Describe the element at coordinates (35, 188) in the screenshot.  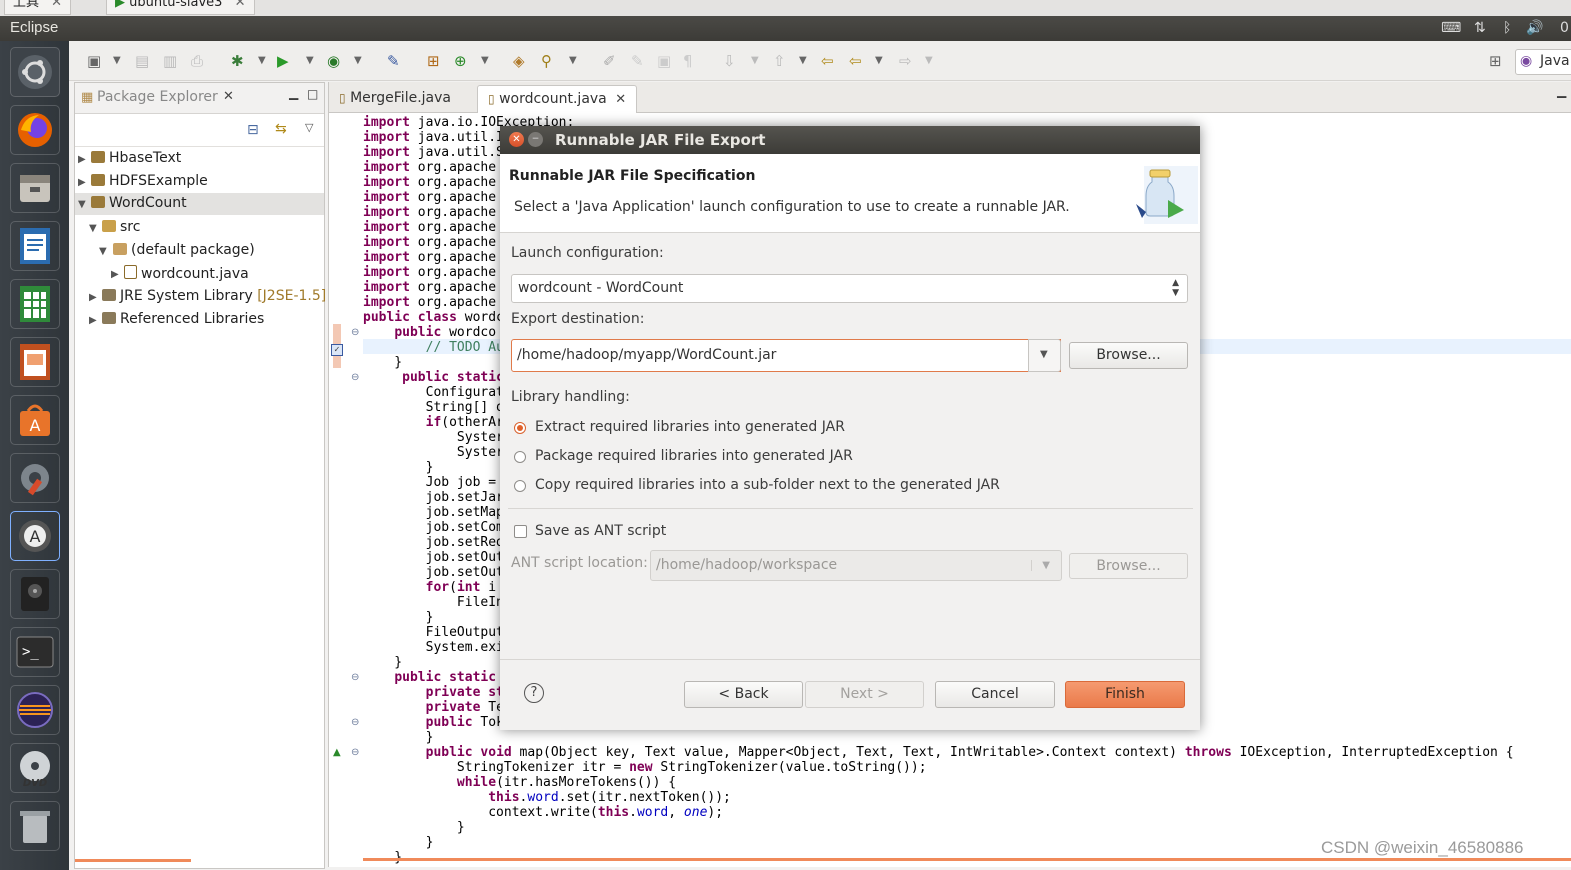
I see `files-icon` at that location.